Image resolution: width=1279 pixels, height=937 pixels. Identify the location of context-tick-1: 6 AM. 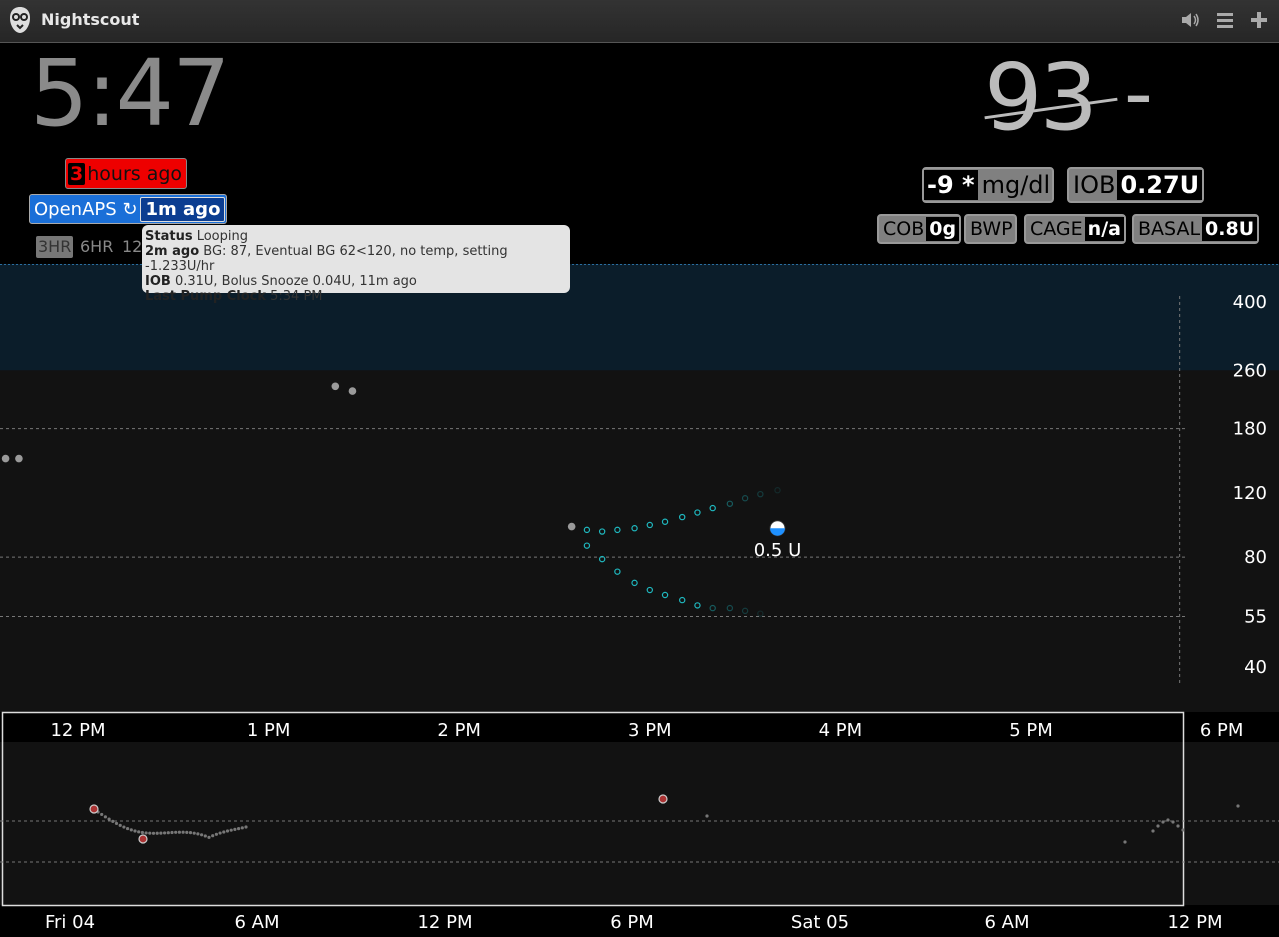
(256, 922).